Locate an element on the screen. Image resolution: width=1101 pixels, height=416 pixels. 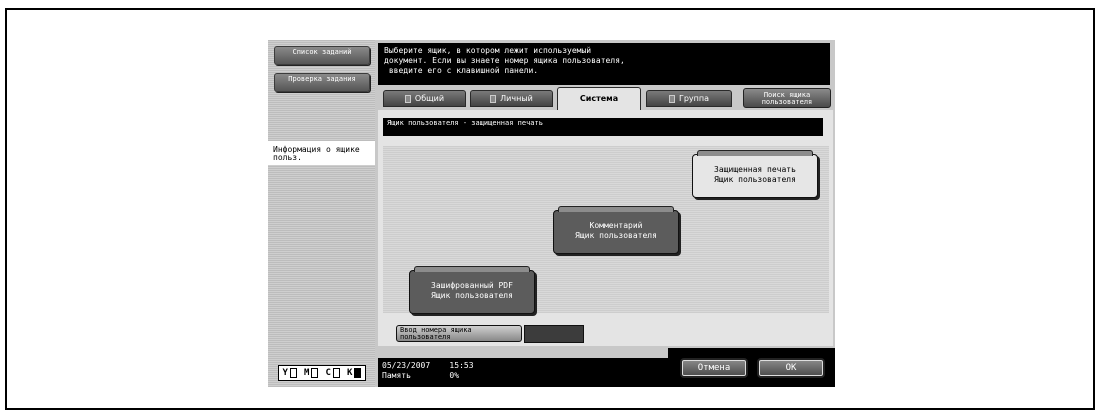
comment-box-button: Комментарий Ящик пользователя is located at coordinates (616, 230).